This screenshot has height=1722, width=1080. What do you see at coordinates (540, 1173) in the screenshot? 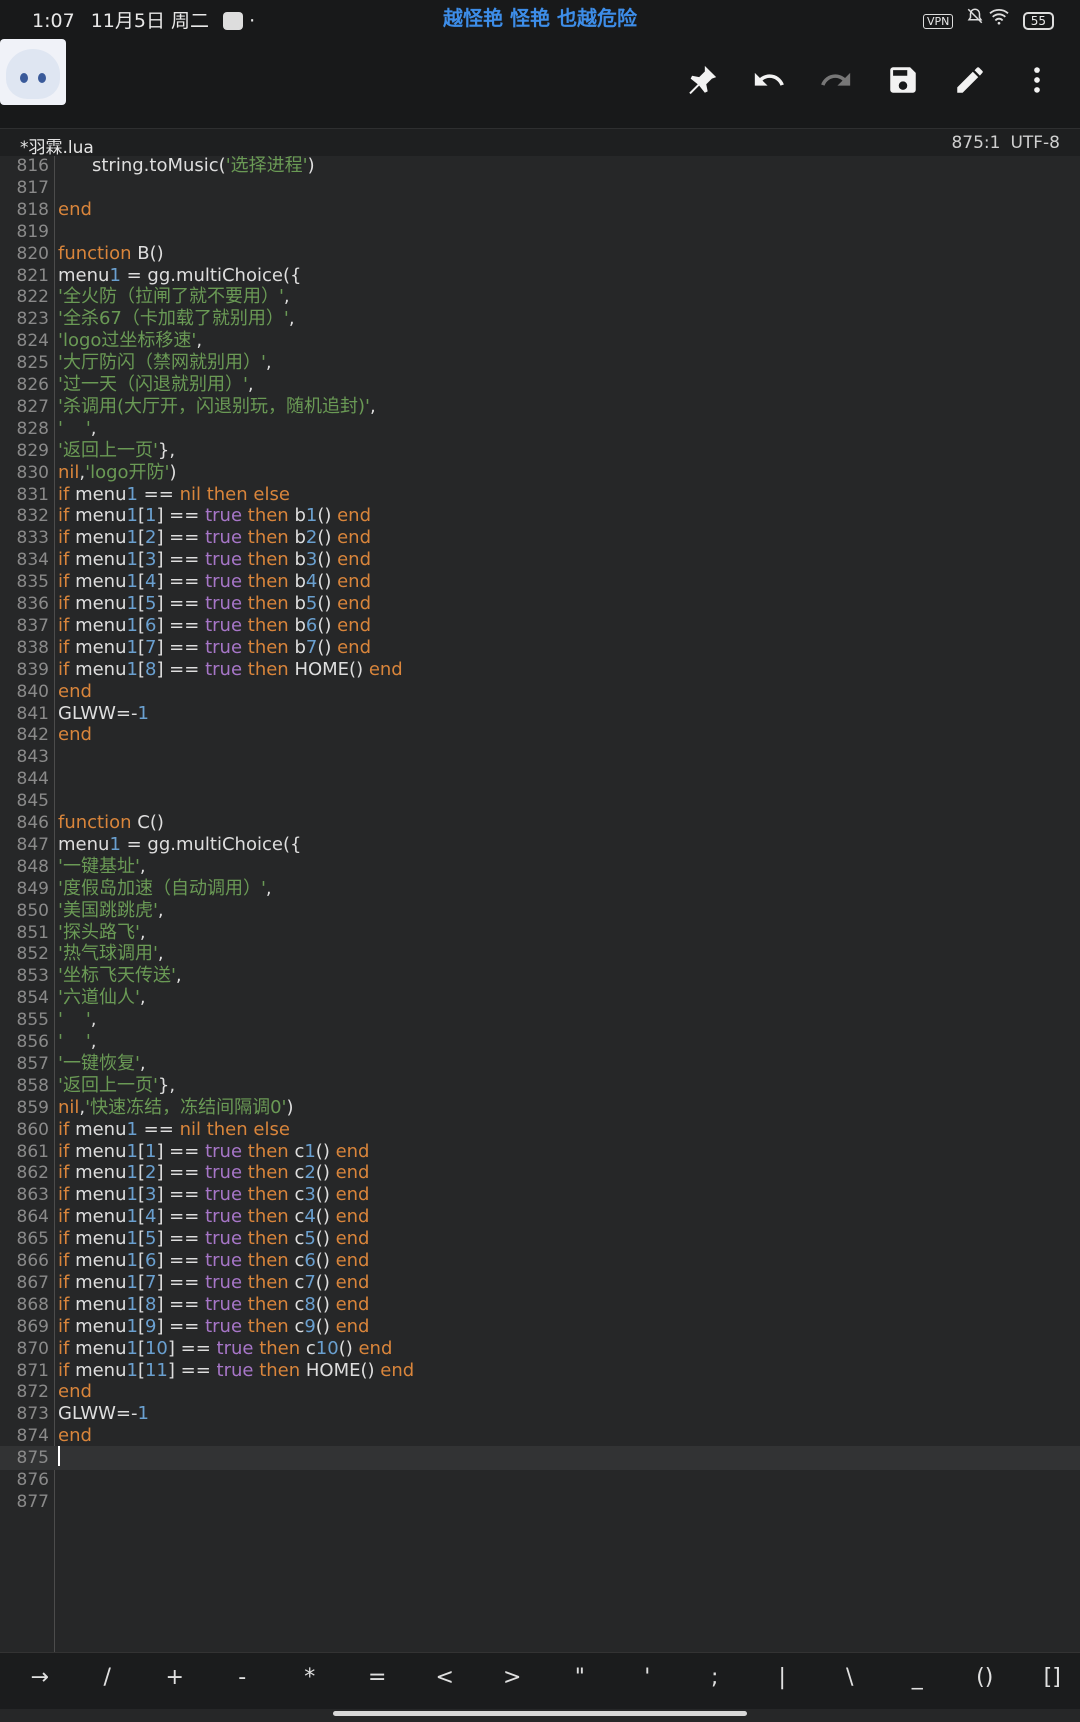
I see `code-line: 862 if menu1[2] == true then c2() end` at bounding box center [540, 1173].